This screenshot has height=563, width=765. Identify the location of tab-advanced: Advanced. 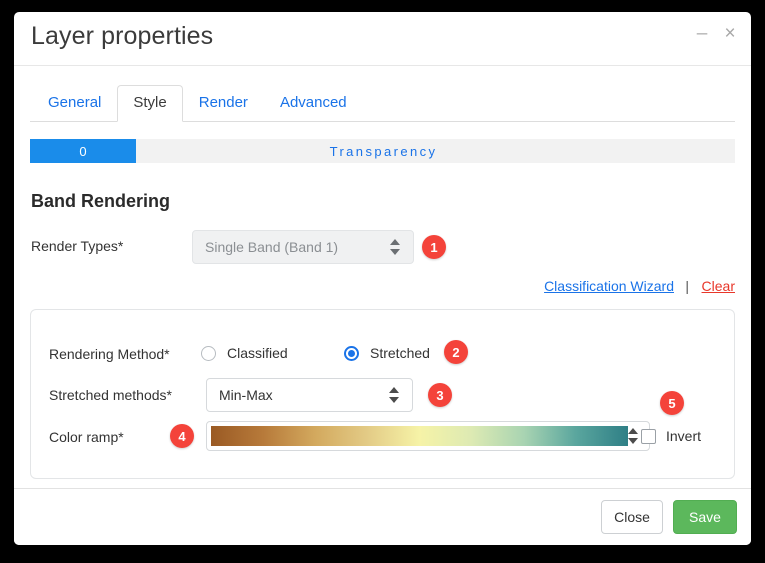
(313, 103).